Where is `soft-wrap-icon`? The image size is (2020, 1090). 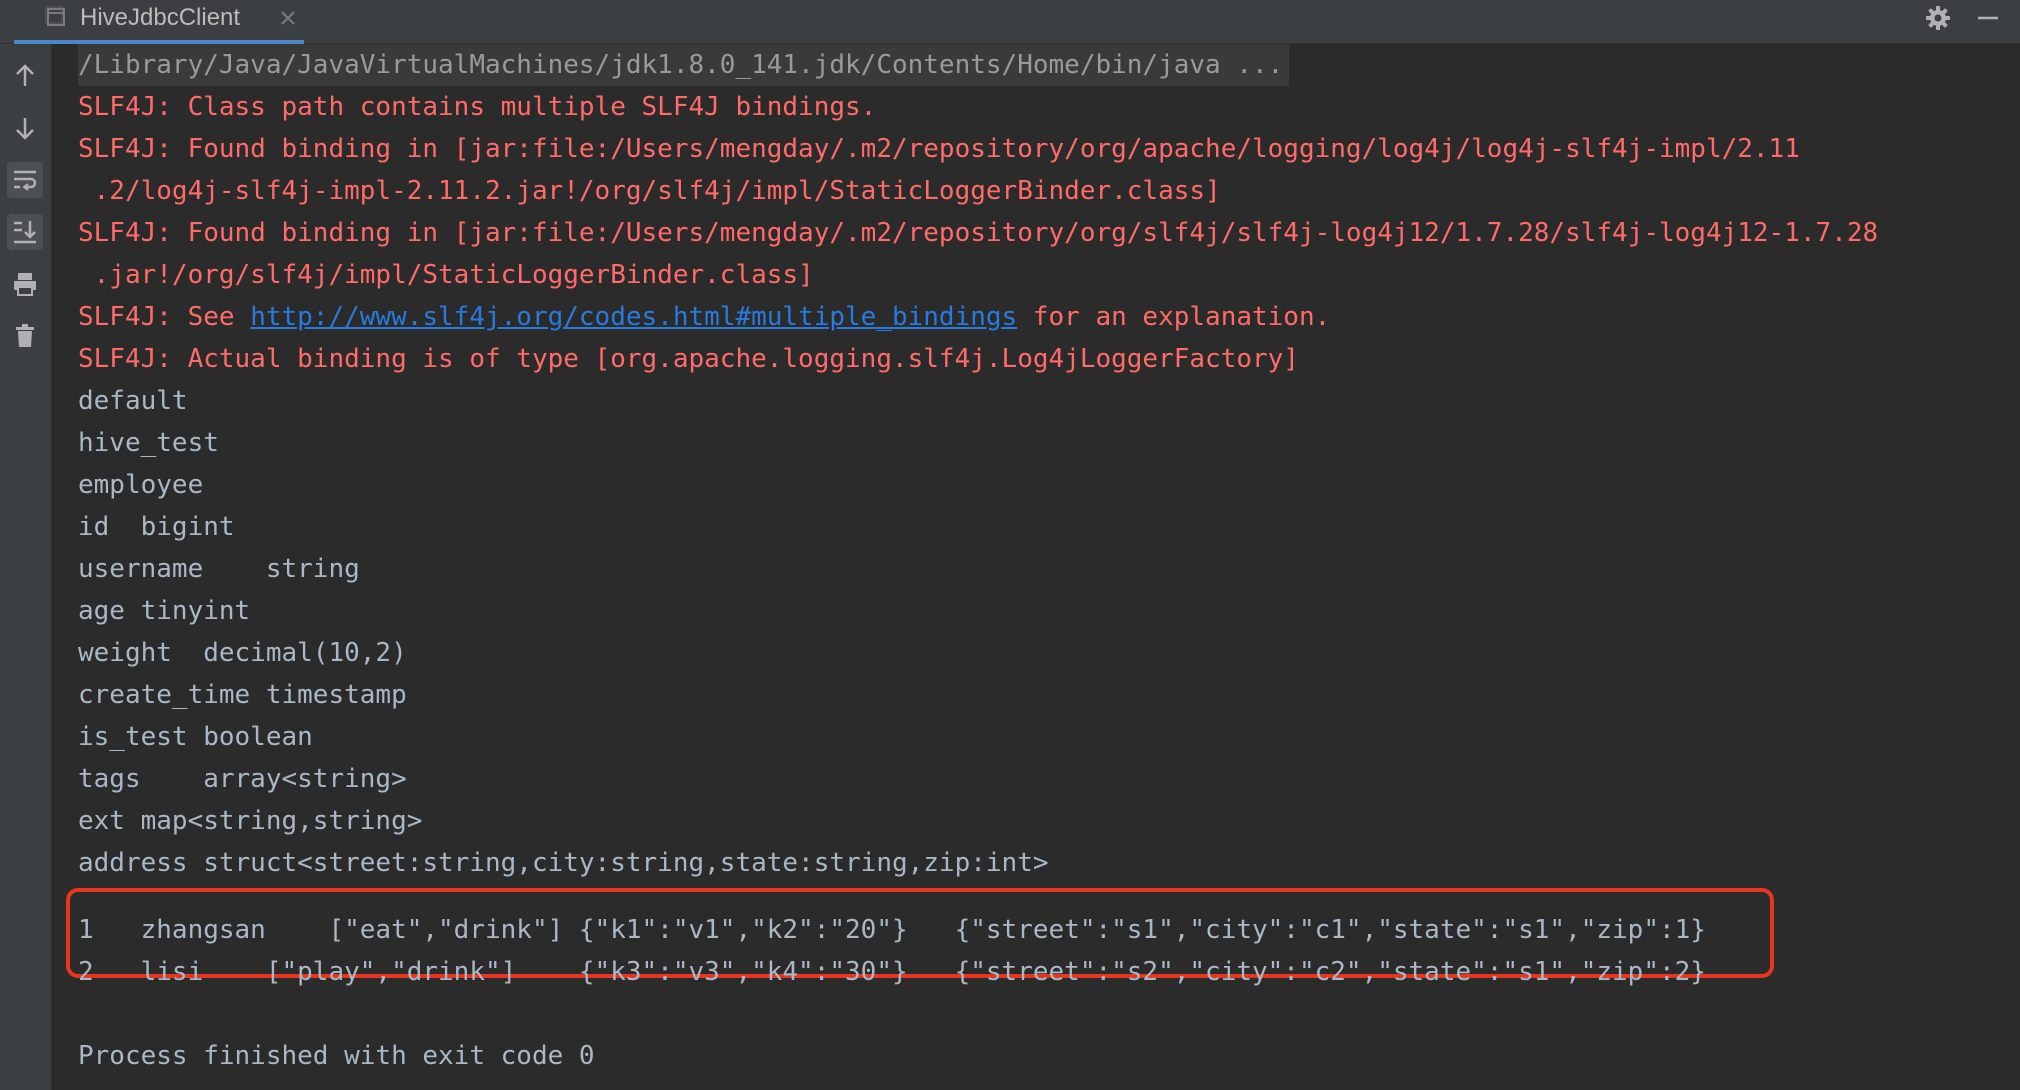 soft-wrap-icon is located at coordinates (25, 180).